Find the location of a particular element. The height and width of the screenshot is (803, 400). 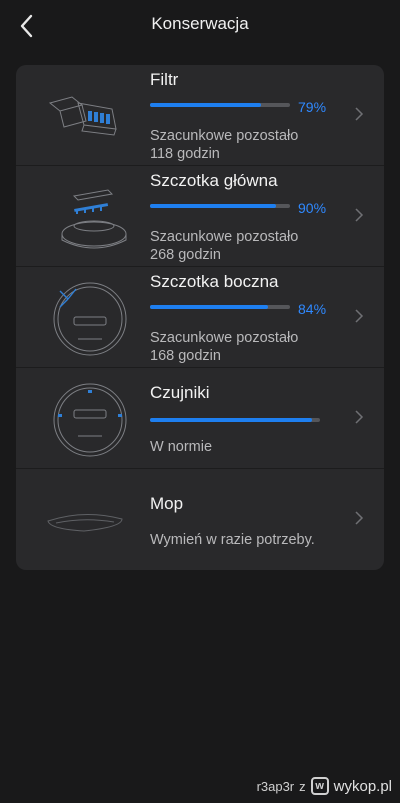

item-name: Filtr is located at coordinates (164, 79).